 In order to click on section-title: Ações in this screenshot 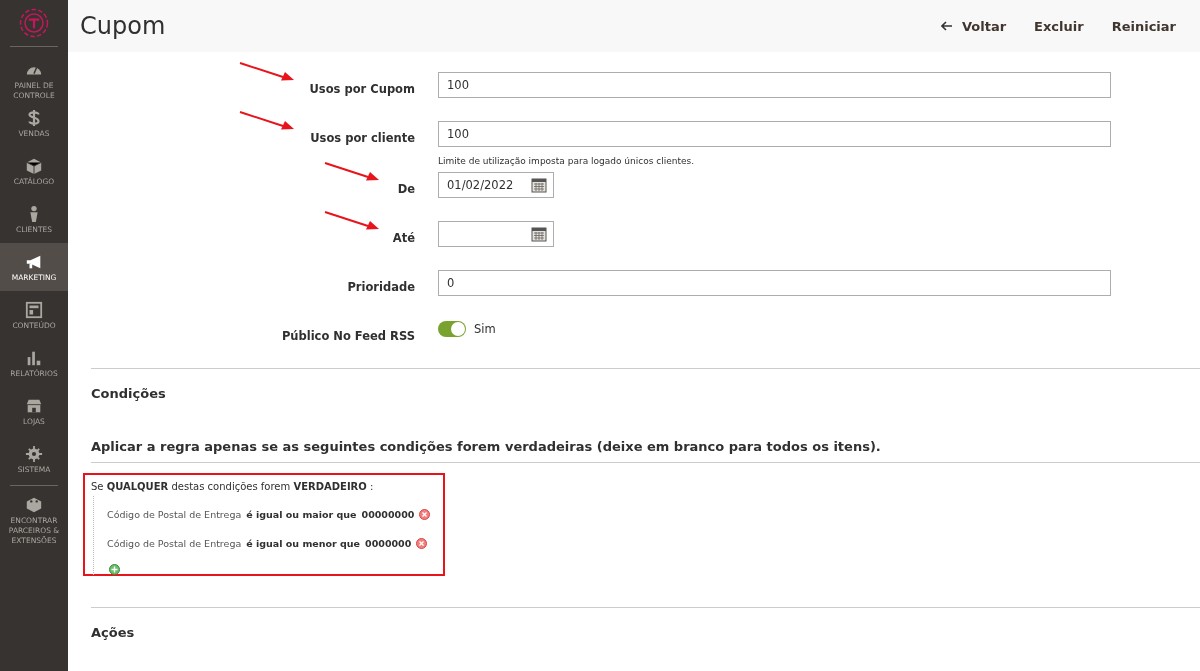, I will do `click(634, 638)`.